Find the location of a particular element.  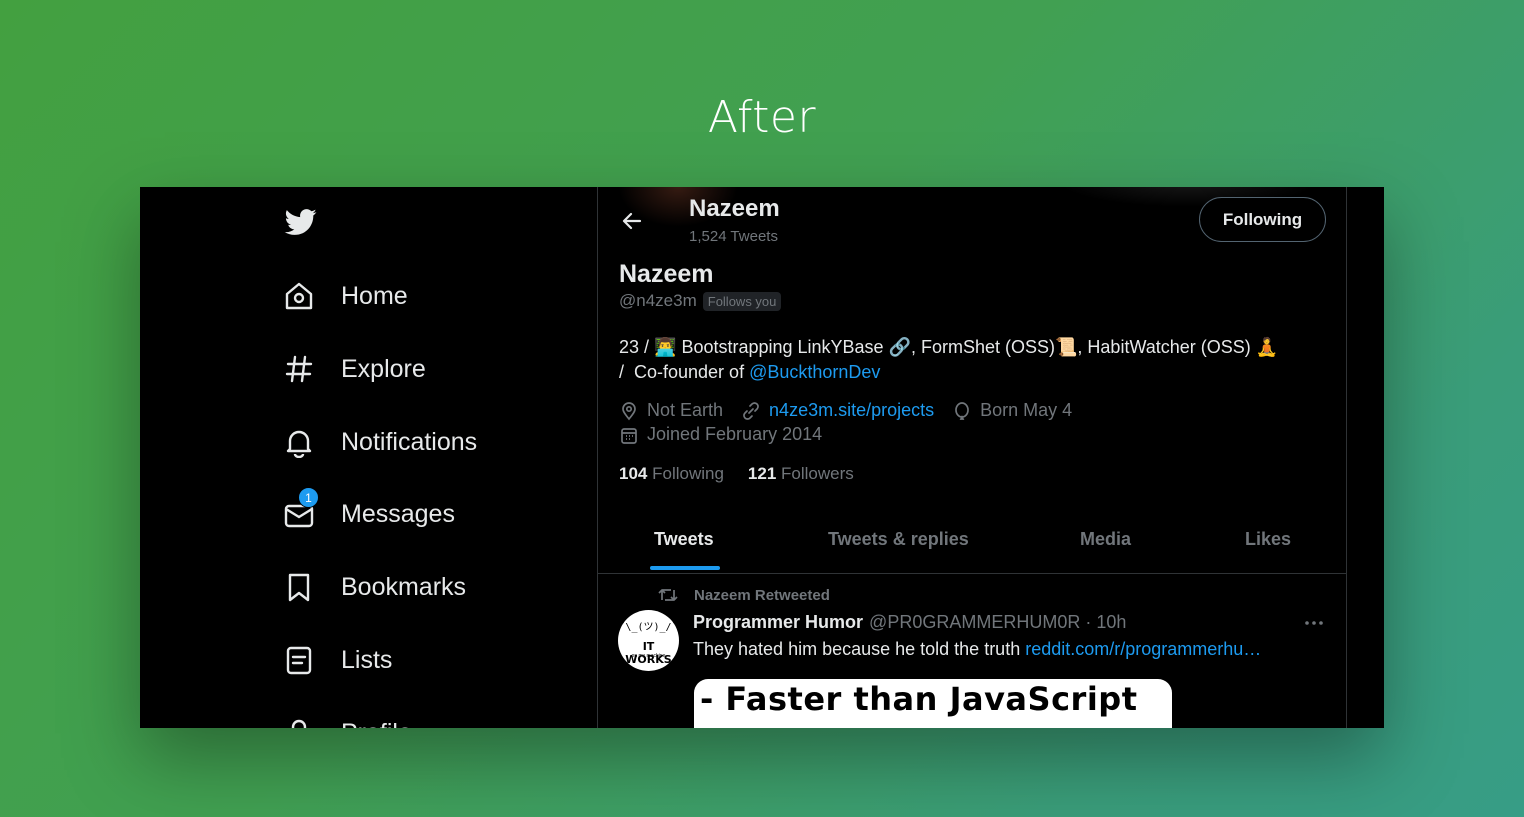

followers-count: 121 is located at coordinates (762, 473).